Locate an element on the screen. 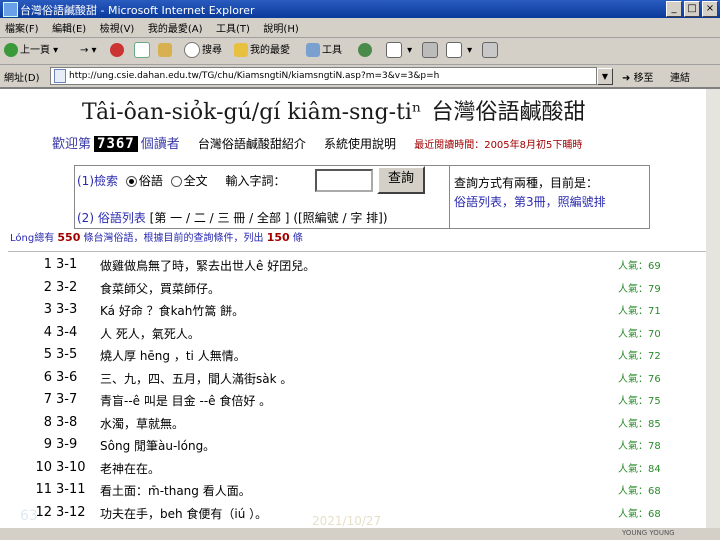  search-toolbar-button: 搜尋 is located at coordinates (203, 51).